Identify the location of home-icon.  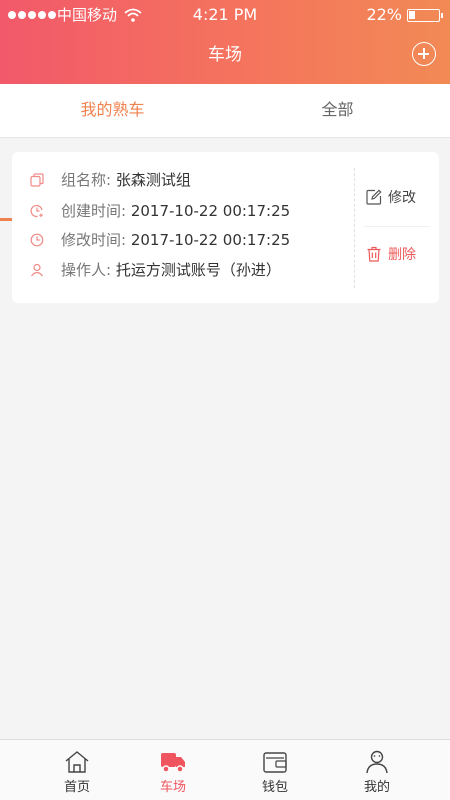
(77, 762).